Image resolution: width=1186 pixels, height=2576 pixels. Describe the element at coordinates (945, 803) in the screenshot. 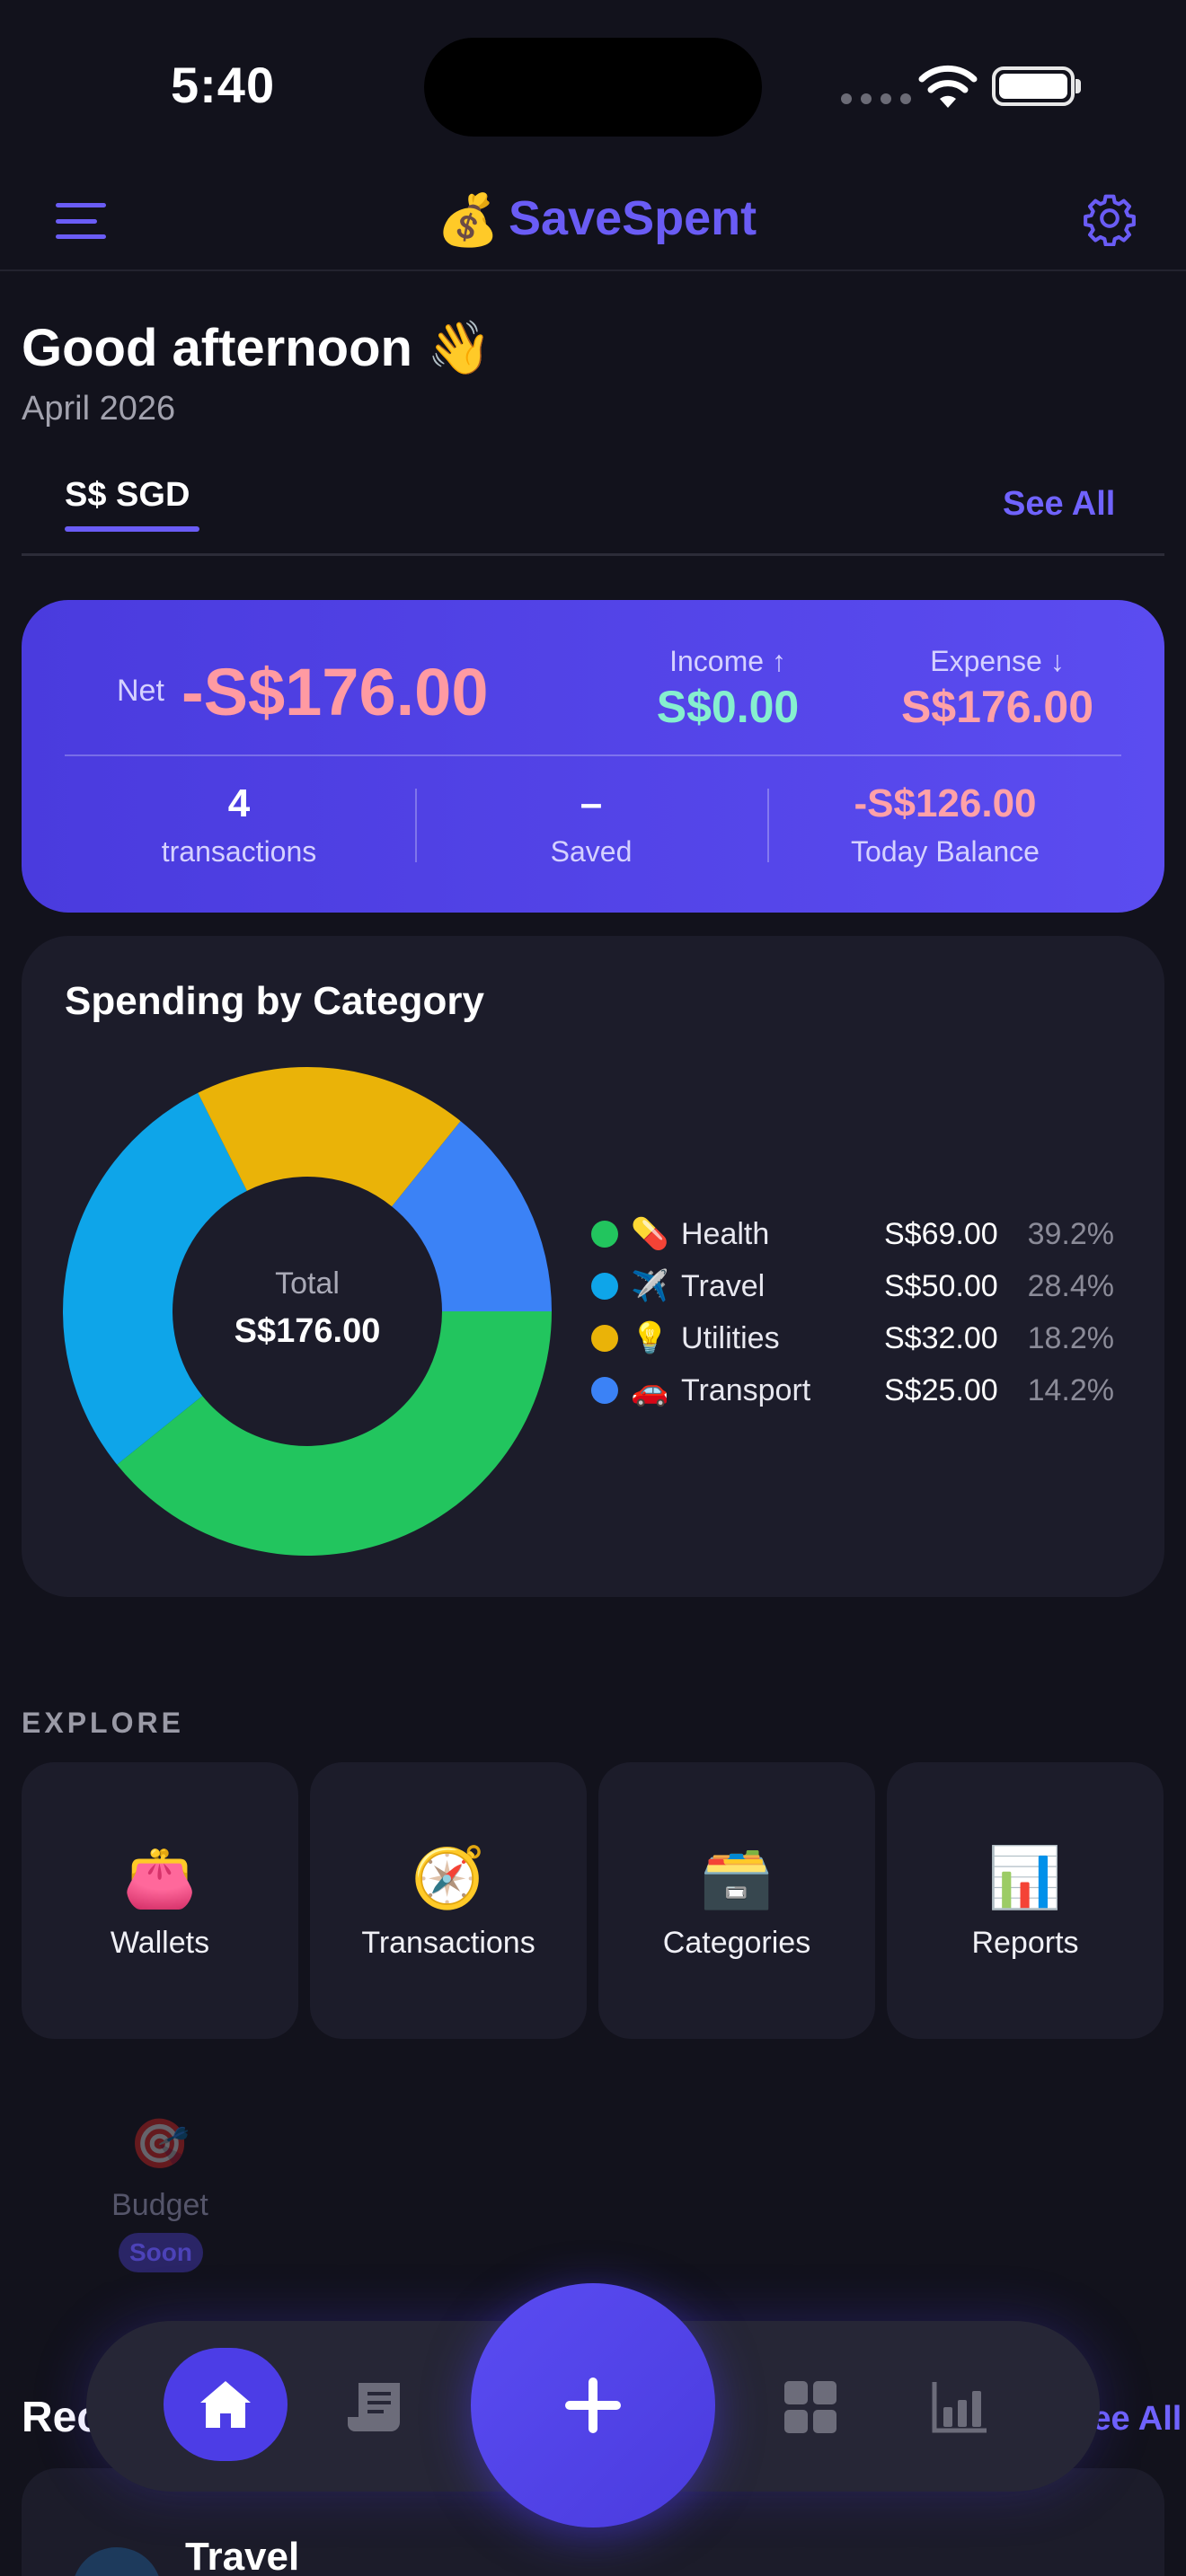

I see `today-balance-value: -S$126.00` at that location.